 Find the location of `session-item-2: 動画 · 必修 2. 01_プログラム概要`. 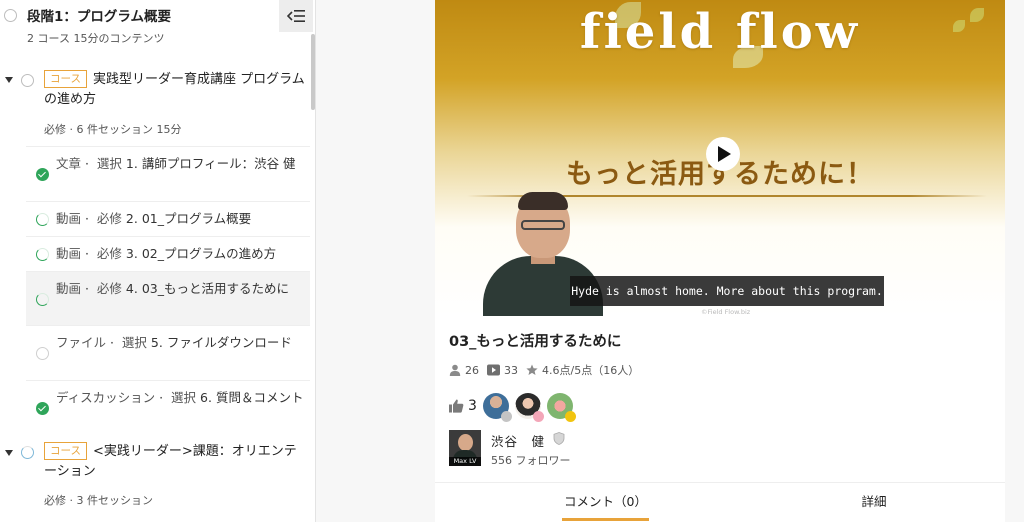

session-item-2: 動画 · 必修 2. 01_プログラム概要 is located at coordinates (168, 218).